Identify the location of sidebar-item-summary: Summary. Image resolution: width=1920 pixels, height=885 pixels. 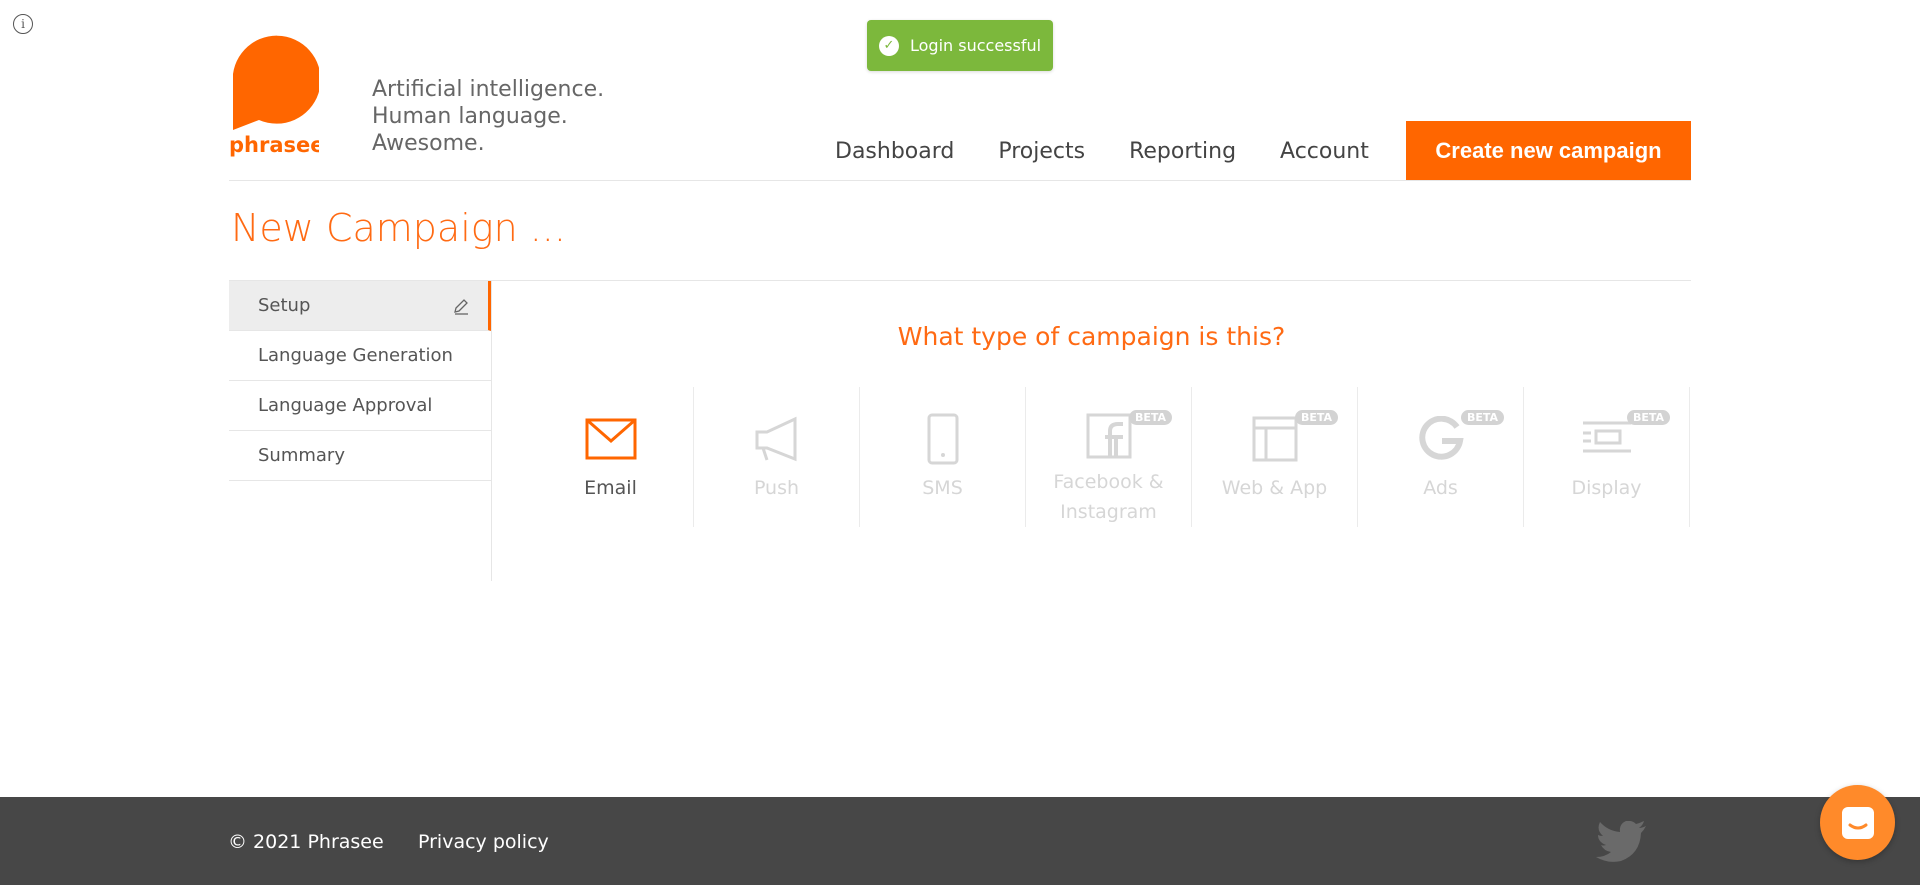
(360, 456).